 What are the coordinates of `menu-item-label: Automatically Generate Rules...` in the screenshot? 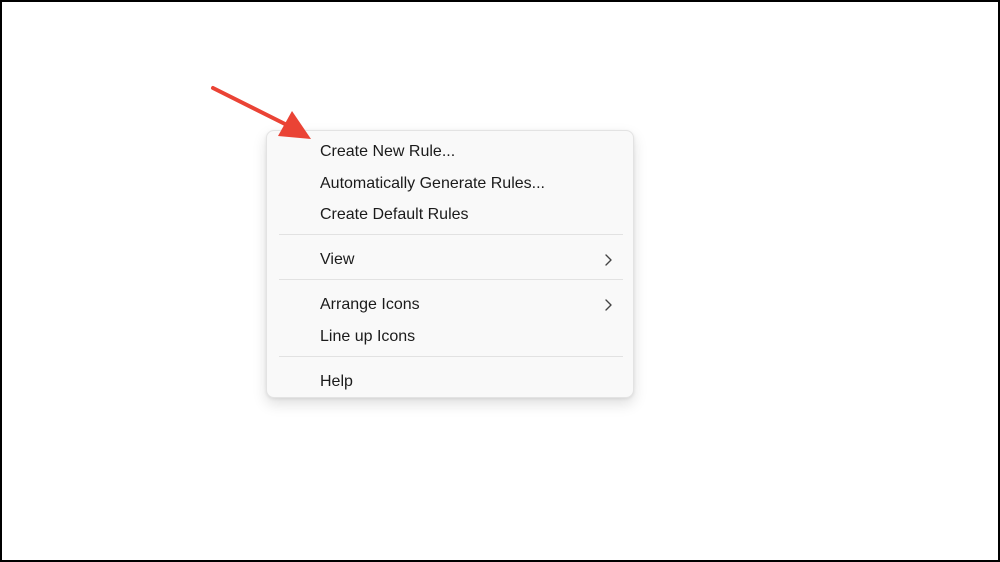 It's located at (432, 183).